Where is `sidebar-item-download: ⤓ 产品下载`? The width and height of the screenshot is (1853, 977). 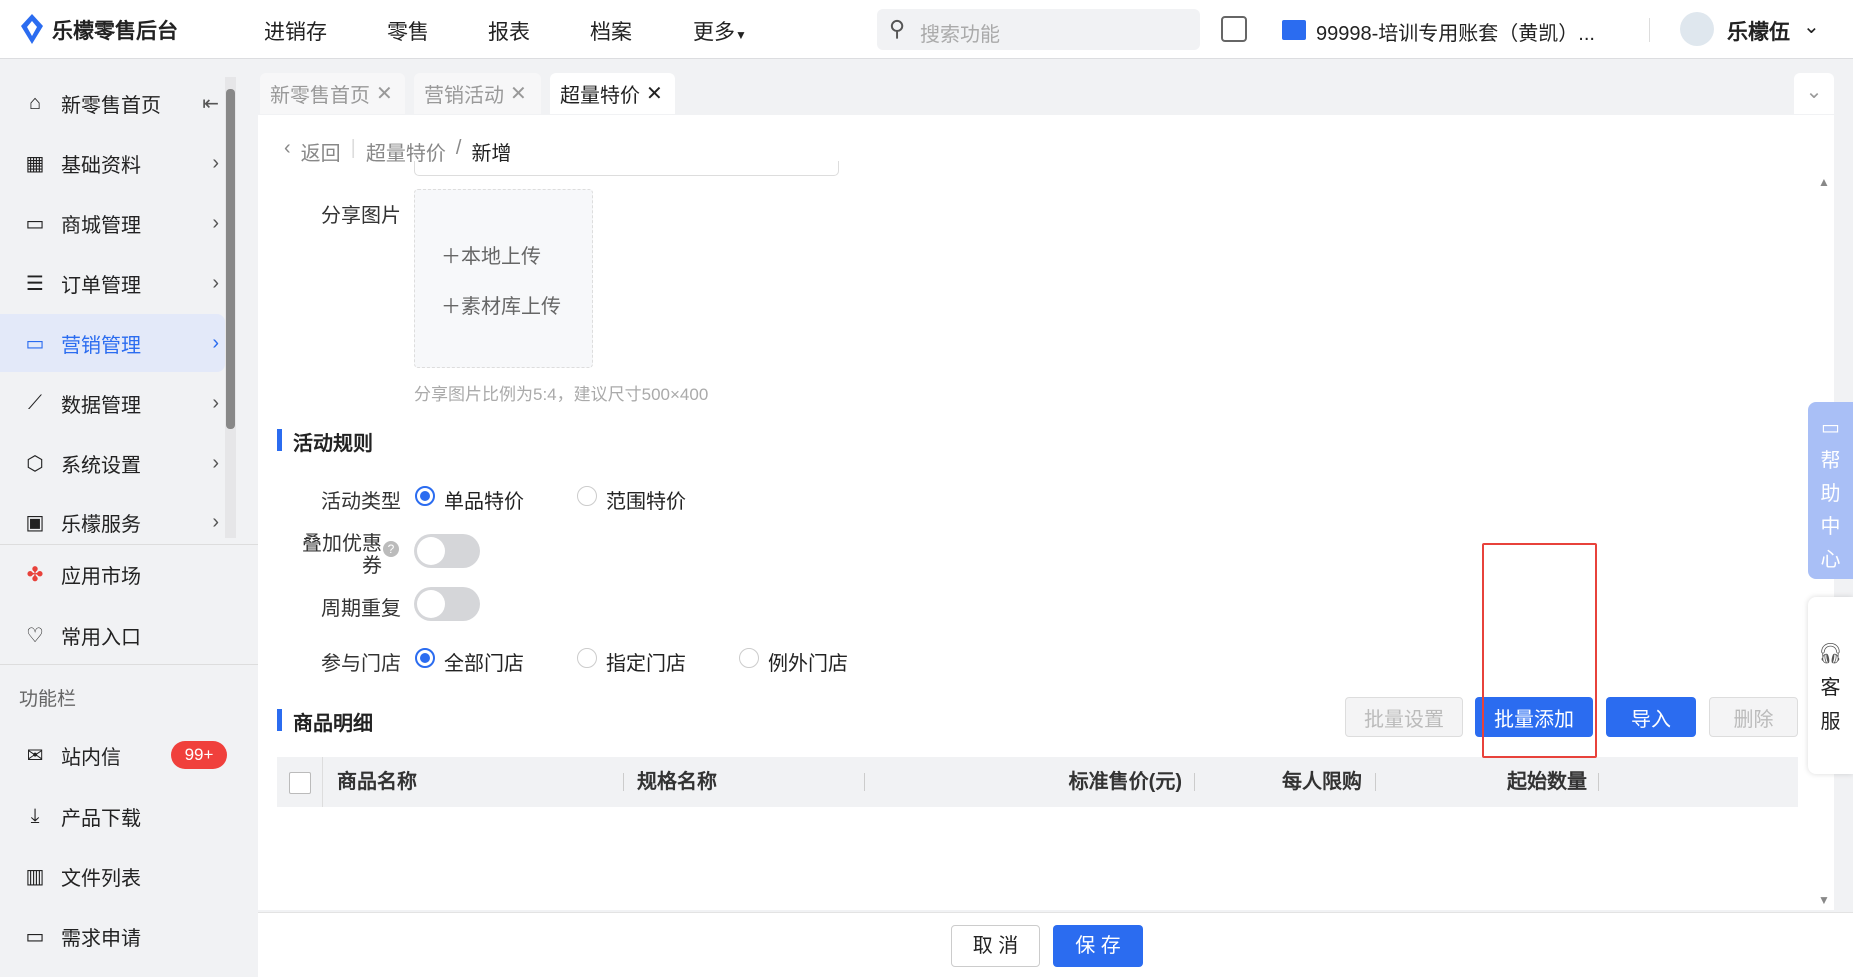 sidebar-item-download: ⤓ 产品下载 is located at coordinates (112, 816).